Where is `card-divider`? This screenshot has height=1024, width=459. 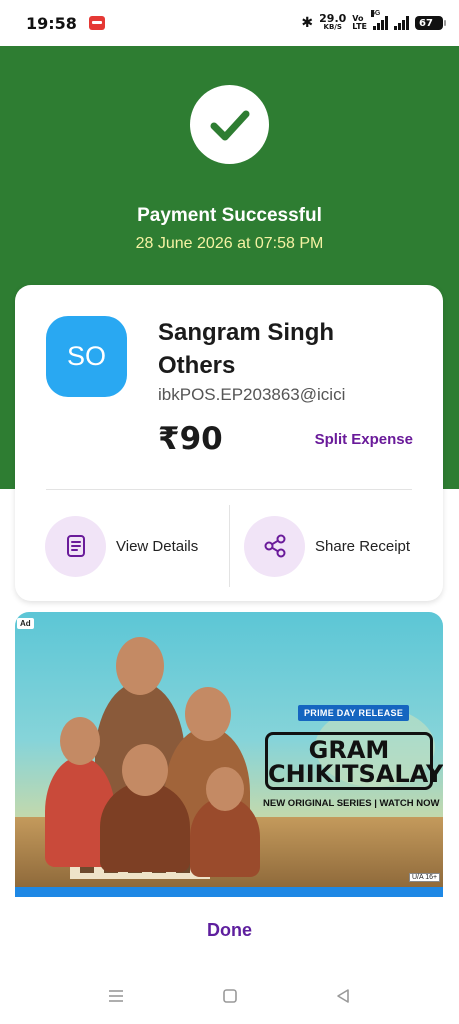
card-divider is located at coordinates (229, 489).